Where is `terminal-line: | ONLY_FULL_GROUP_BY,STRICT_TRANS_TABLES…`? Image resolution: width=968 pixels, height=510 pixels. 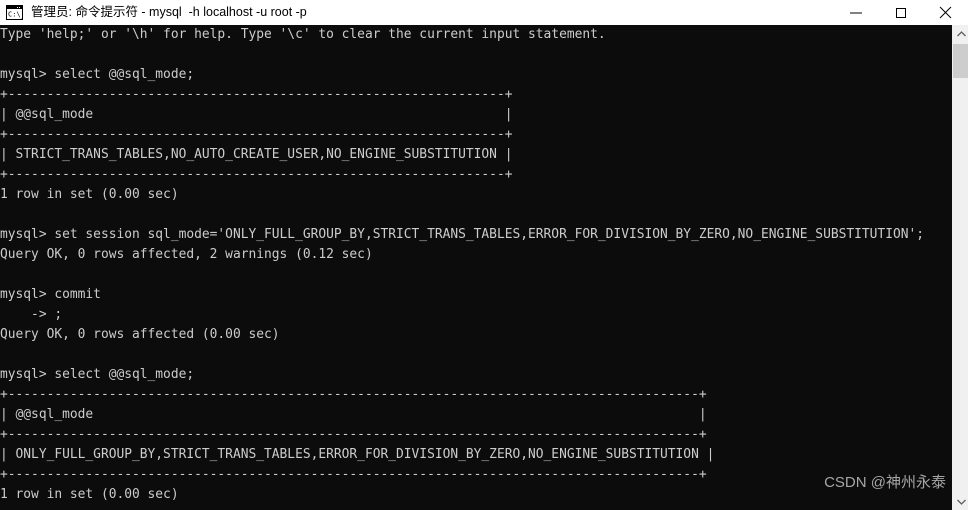
terminal-line: | ONLY_FULL_GROUP_BY,STRICT_TRANS_TABLES… is located at coordinates (357, 454).